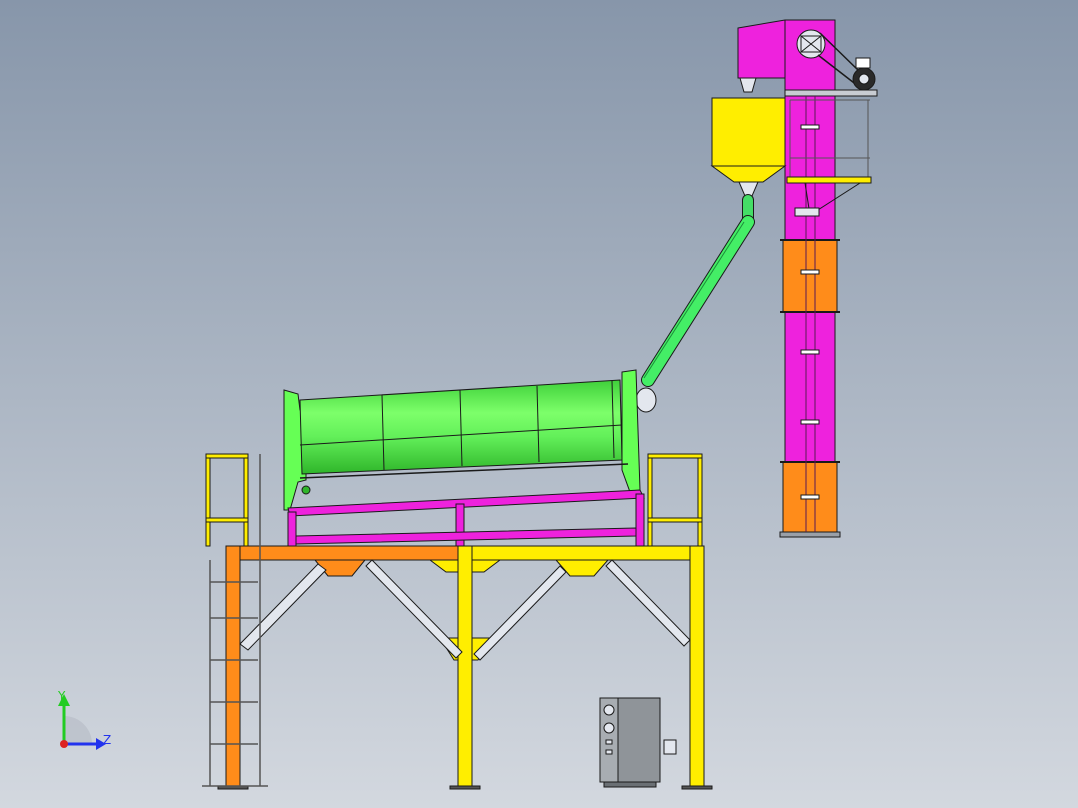 Image resolution: width=1078 pixels, height=808 pixels. What do you see at coordinates (810, 168) in the screenshot?
I see `elevator-casing-upper` at bounding box center [810, 168].